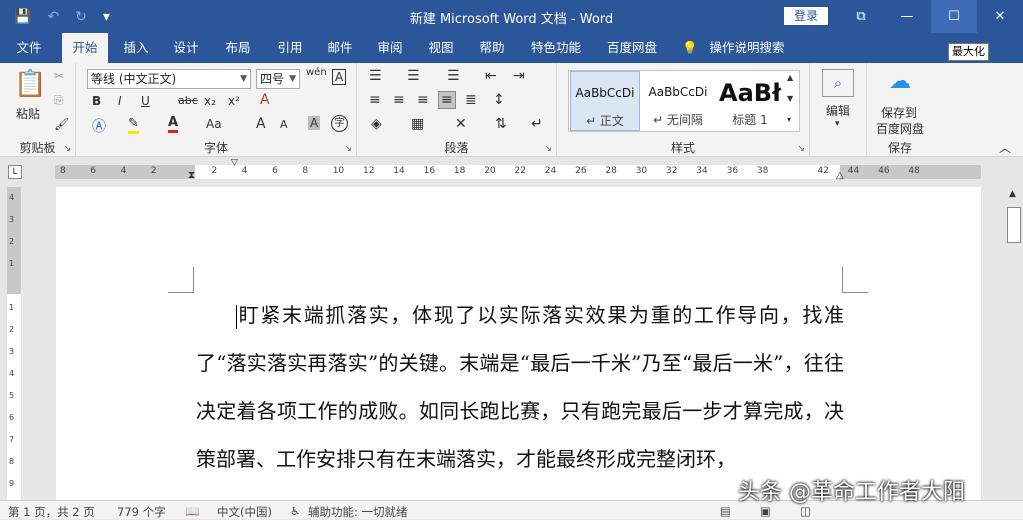 The width and height of the screenshot is (1023, 520). What do you see at coordinates (234, 101) in the screenshot?
I see `superscript-button: x²` at bounding box center [234, 101].